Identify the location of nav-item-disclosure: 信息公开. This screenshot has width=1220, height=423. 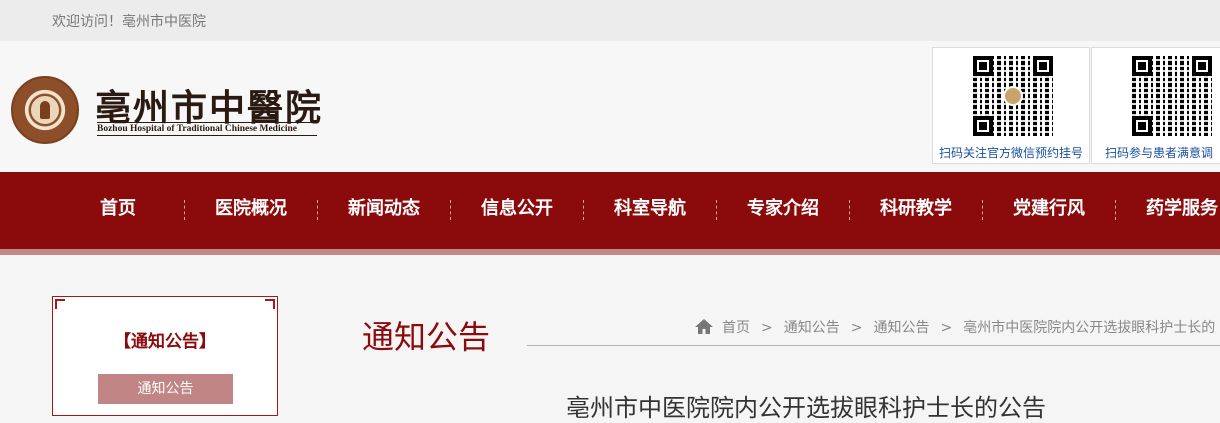
(517, 208).